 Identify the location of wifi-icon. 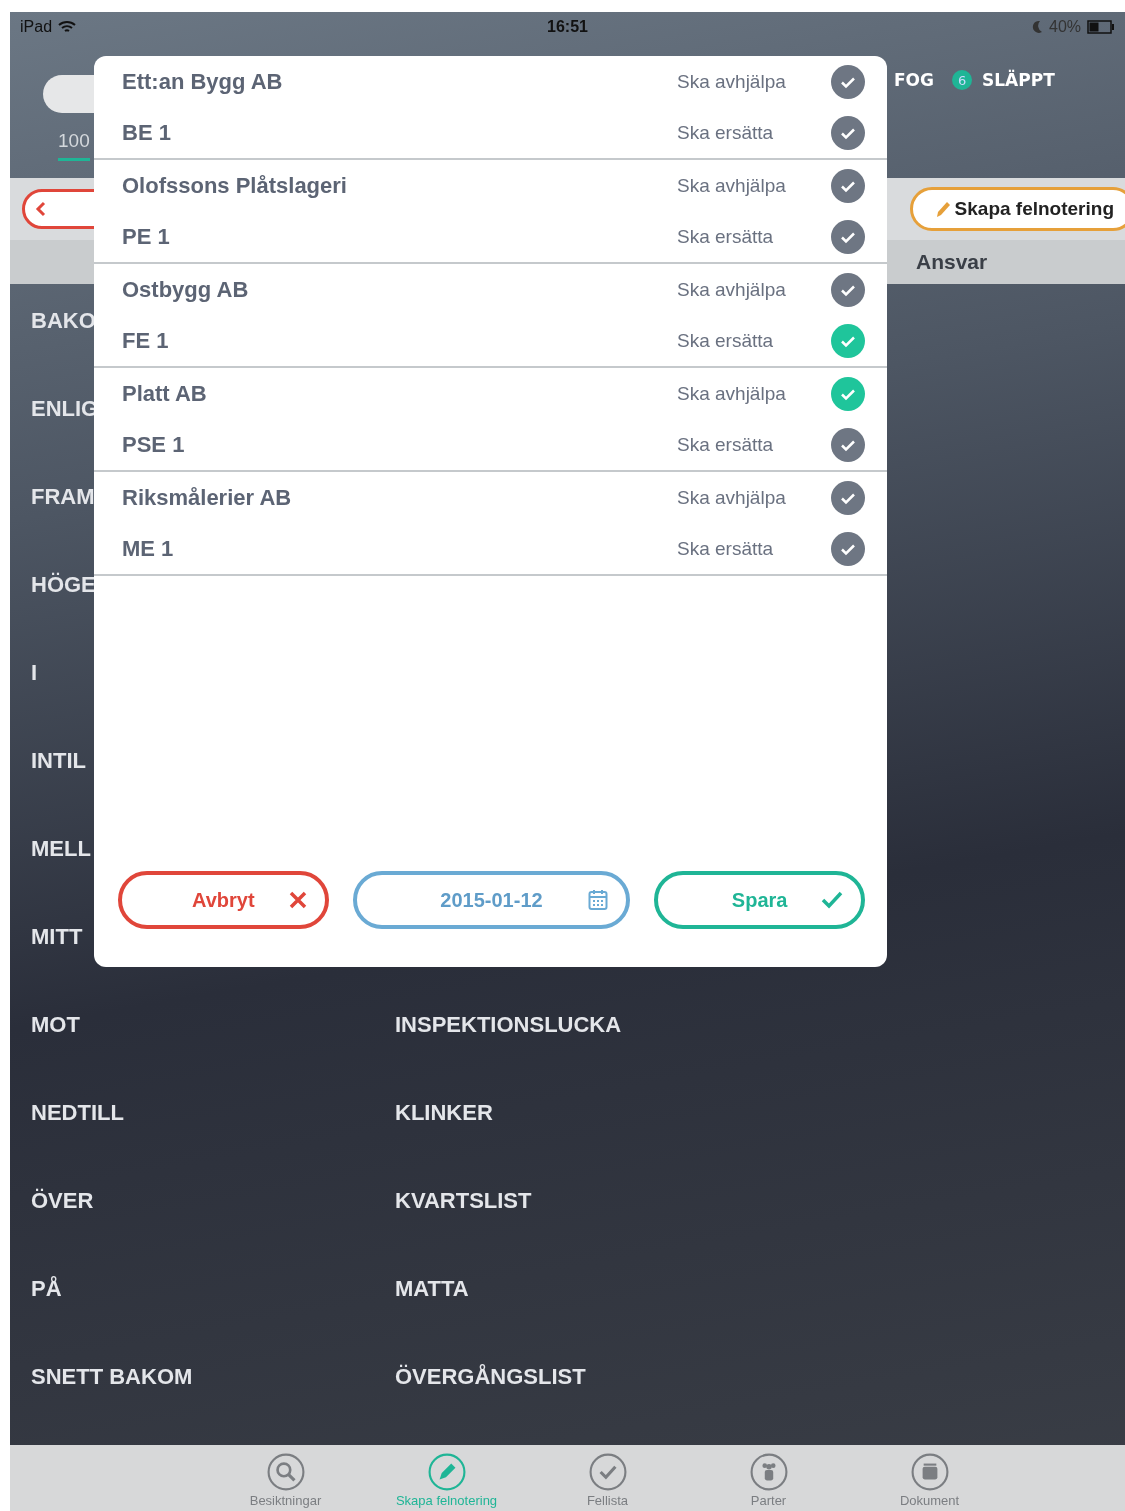
(67, 27).